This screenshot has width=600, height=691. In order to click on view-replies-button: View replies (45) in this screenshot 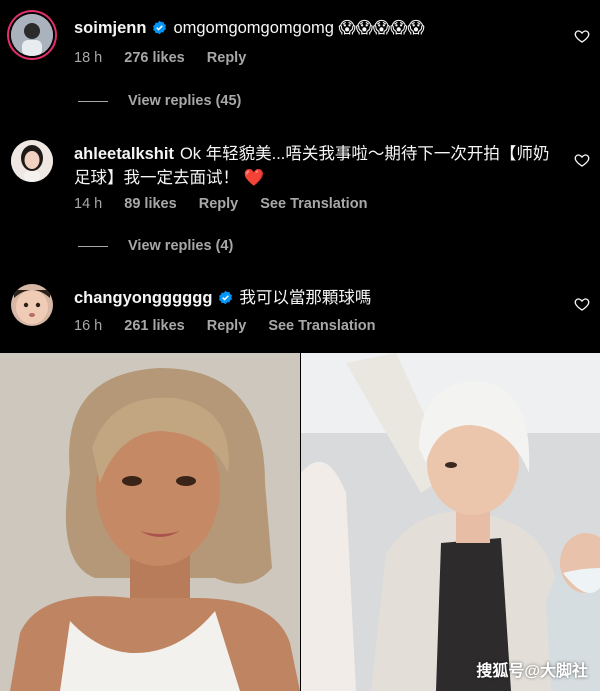, I will do `click(159, 101)`.